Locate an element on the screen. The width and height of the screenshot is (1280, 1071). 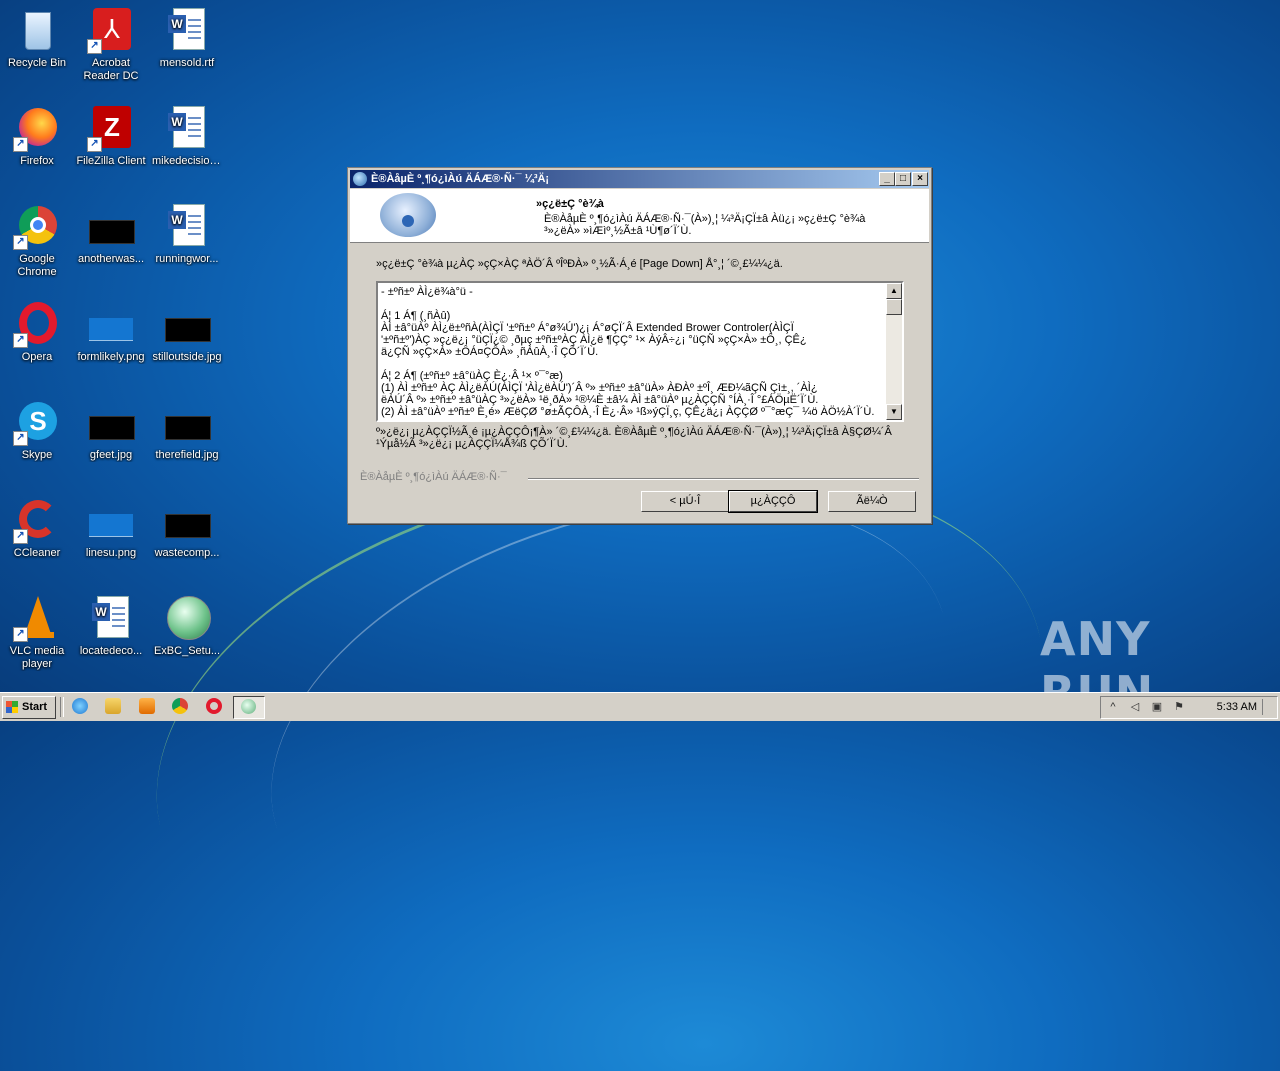
desktop-icon-firefox: ↗ Firefox is located at coordinates (37, 136).